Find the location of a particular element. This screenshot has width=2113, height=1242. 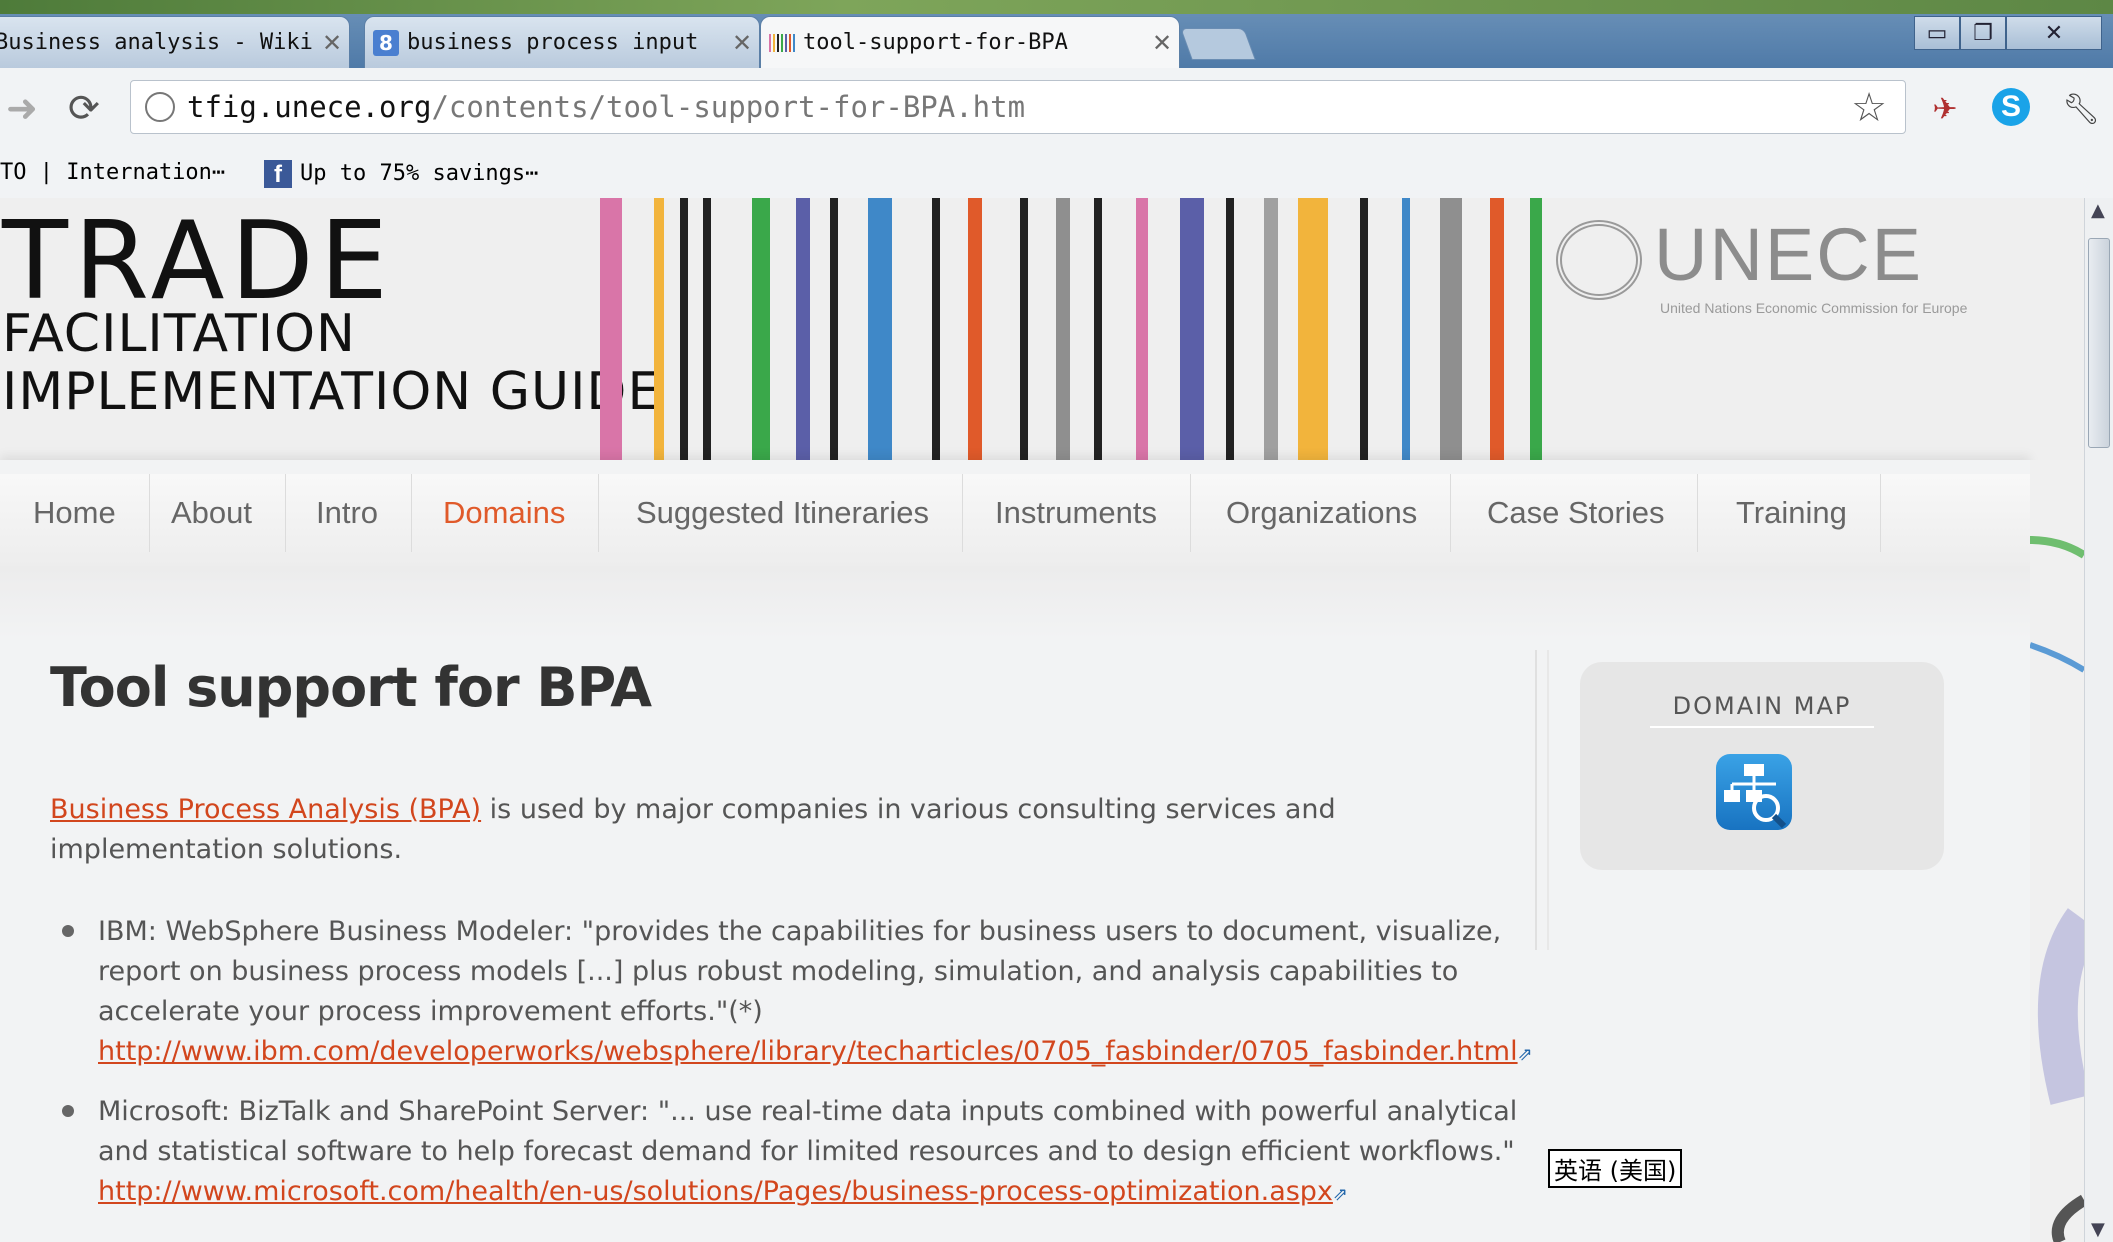

domain-map-widget: DOMAIN MAP is located at coordinates (1762, 766).